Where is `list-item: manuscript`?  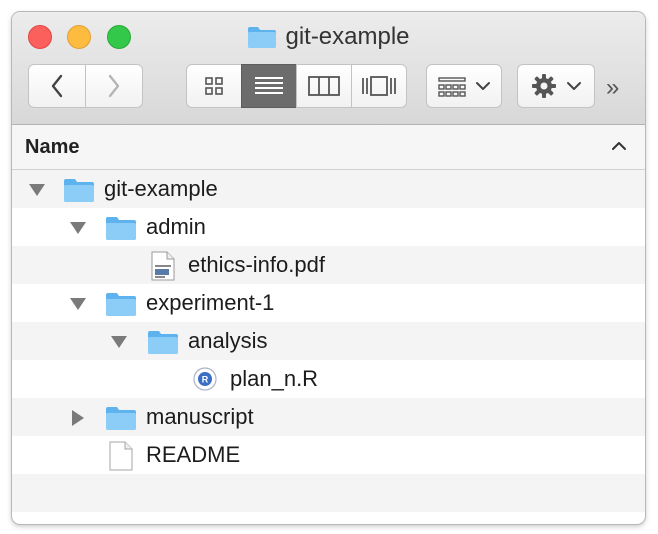
list-item: manuscript is located at coordinates (328, 417).